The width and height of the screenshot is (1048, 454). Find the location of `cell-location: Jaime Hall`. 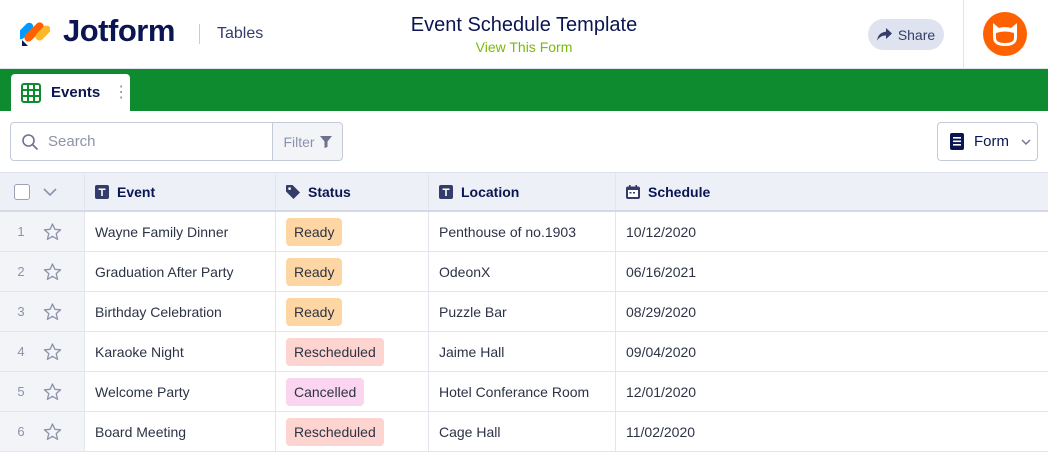

cell-location: Jaime Hall is located at coordinates (522, 351).